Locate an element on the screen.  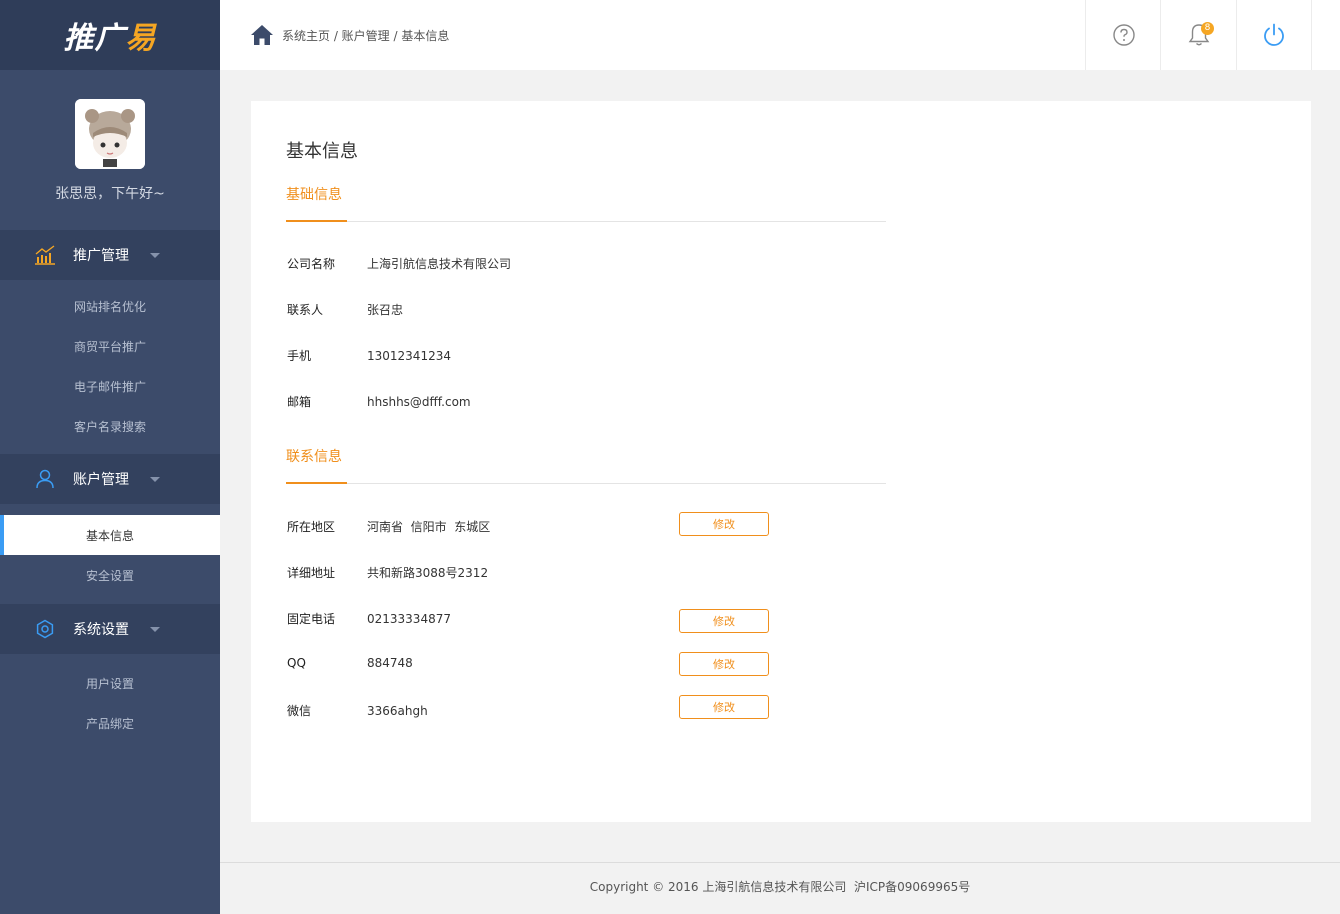
nav-list-system: 用户设置 产品绑定 is located at coordinates (110, 703).